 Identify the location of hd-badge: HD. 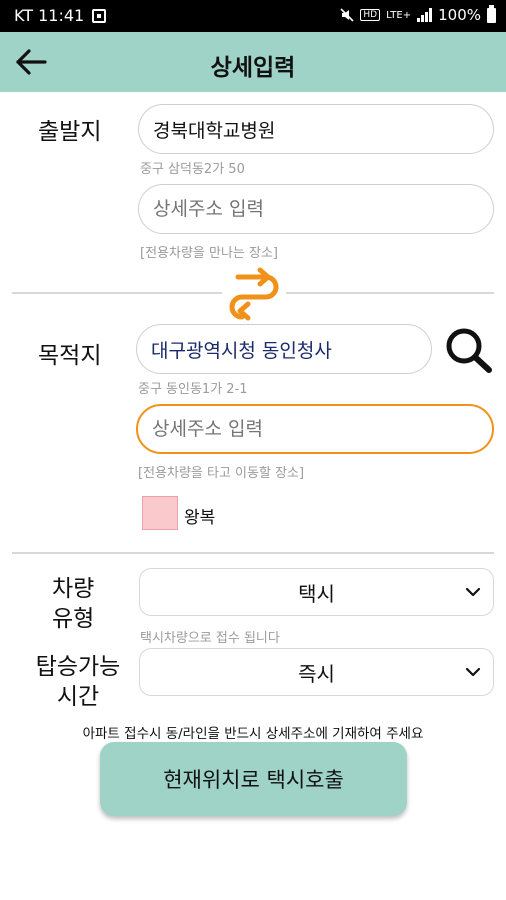
(370, 15).